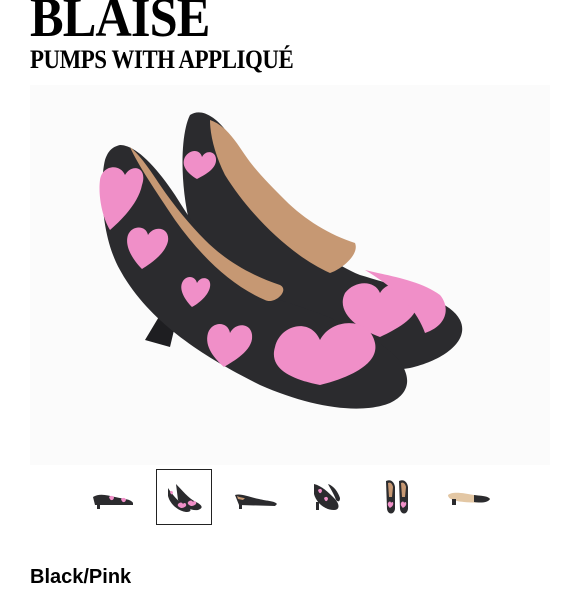 The image size is (580, 589). What do you see at coordinates (256, 501) in the screenshot?
I see `shoe-inner-side-icon` at bounding box center [256, 501].